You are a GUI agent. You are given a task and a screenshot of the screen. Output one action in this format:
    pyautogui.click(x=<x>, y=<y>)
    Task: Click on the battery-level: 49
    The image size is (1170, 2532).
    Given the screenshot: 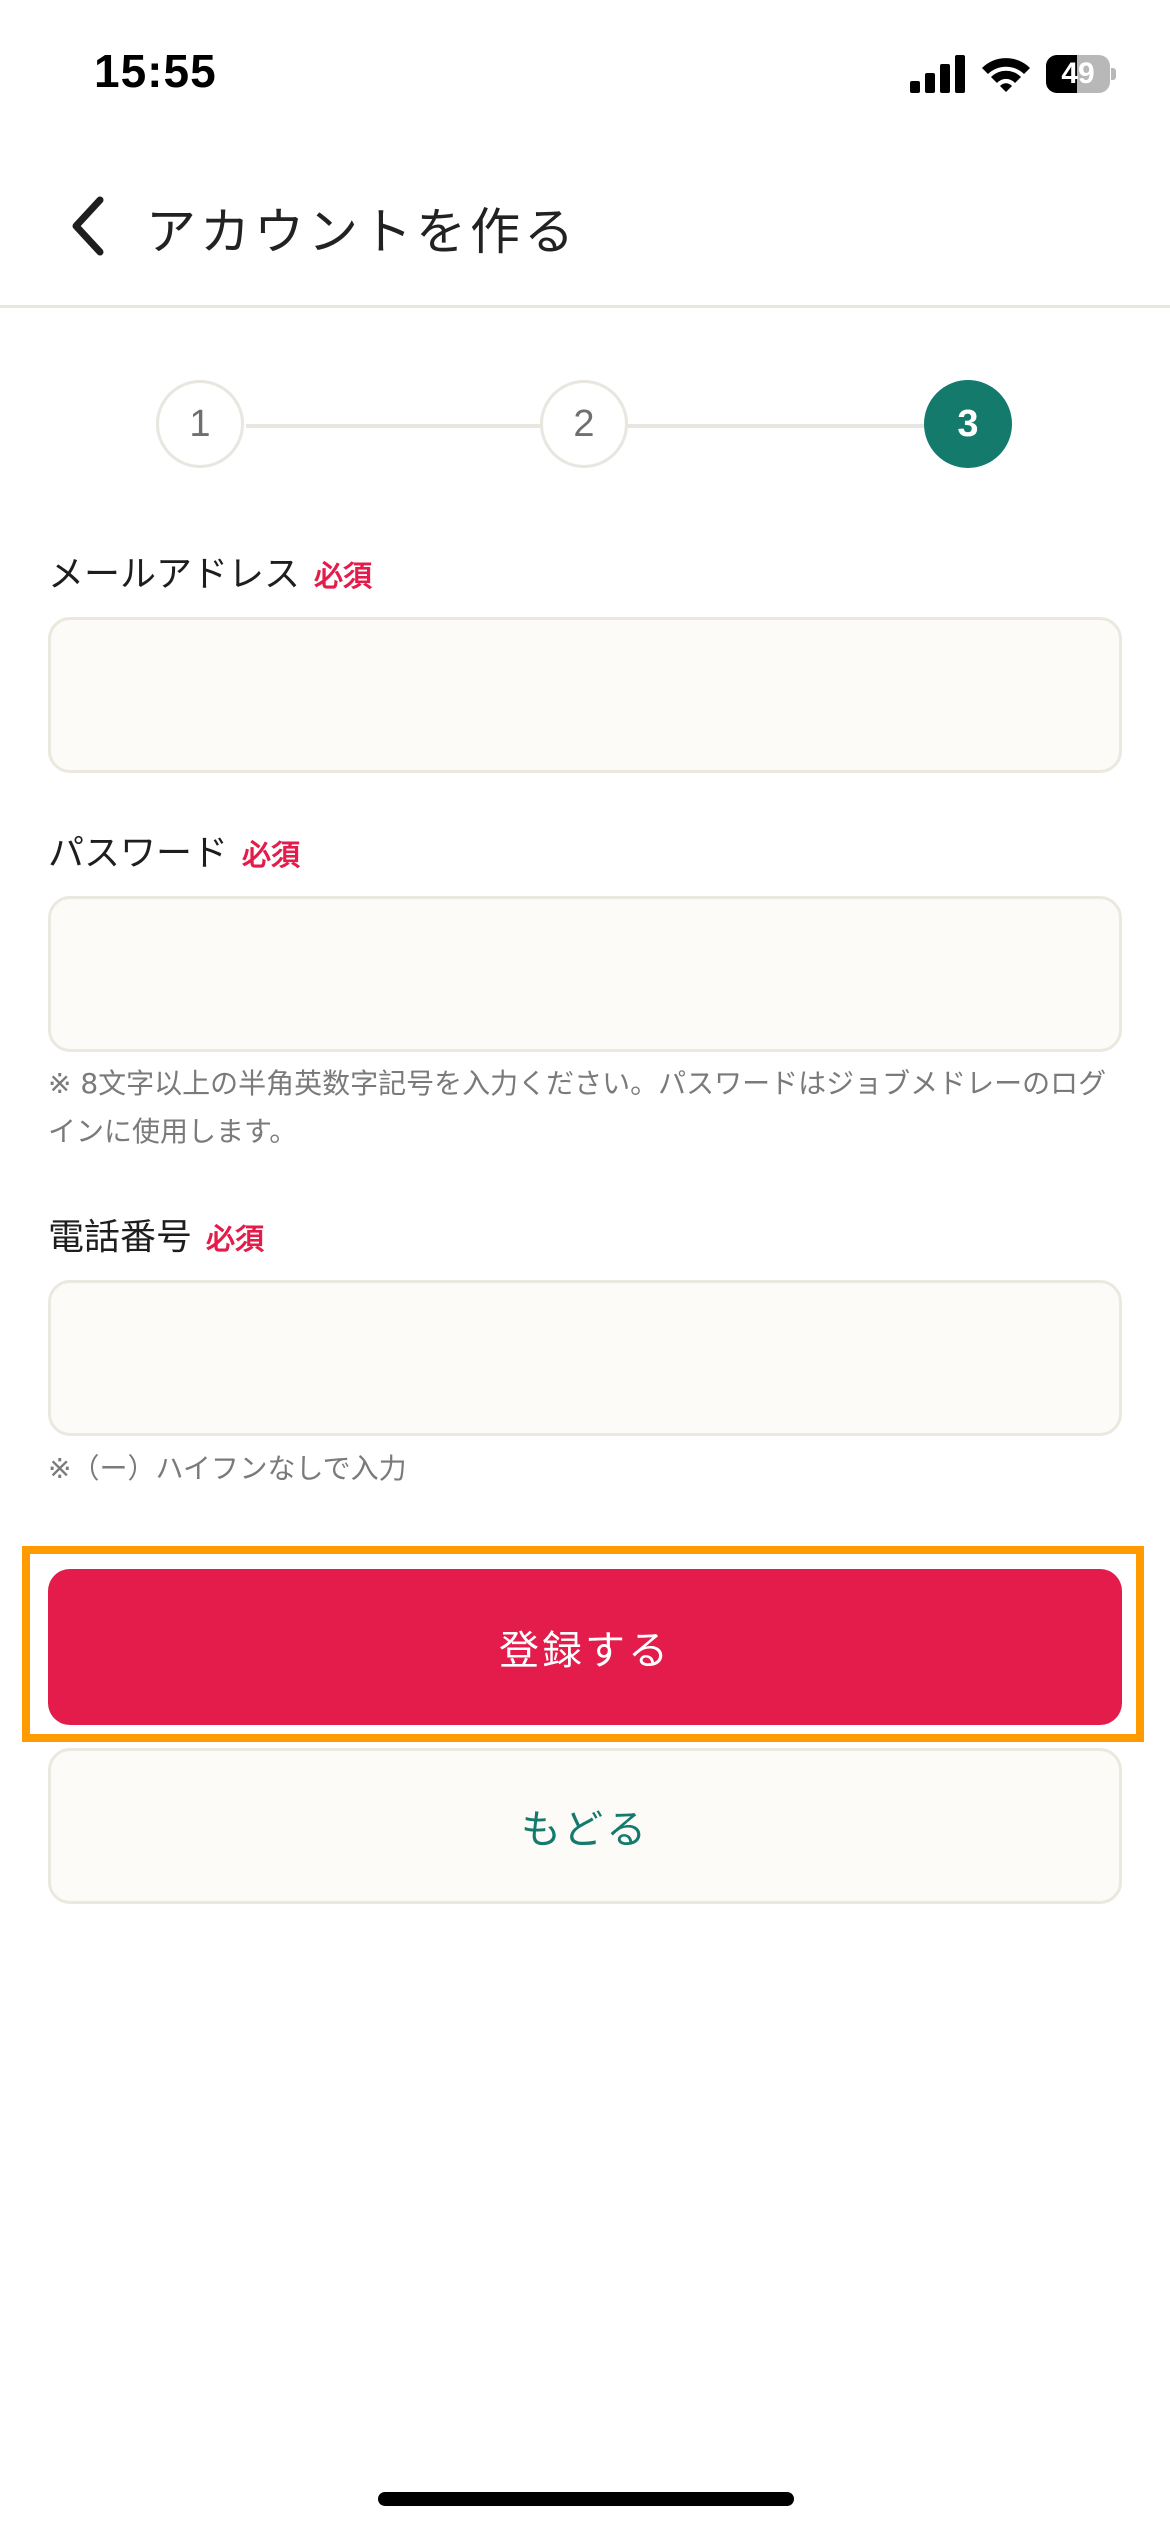 What is the action you would take?
    pyautogui.click(x=1078, y=73)
    